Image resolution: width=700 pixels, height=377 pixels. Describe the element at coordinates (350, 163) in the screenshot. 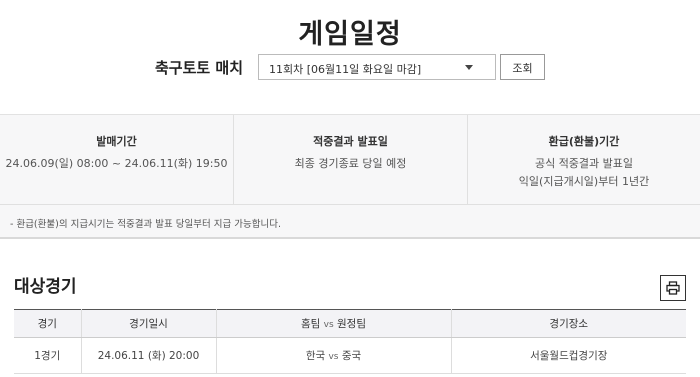

I see `result-announcement-value: 최종 경기종료 당일 예정` at that location.